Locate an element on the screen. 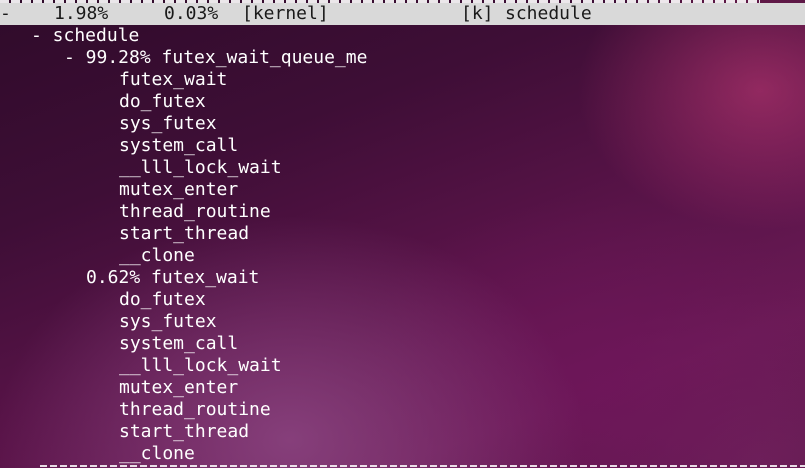 The width and height of the screenshot is (805, 468). bottom-separator is located at coordinates (422, 466).